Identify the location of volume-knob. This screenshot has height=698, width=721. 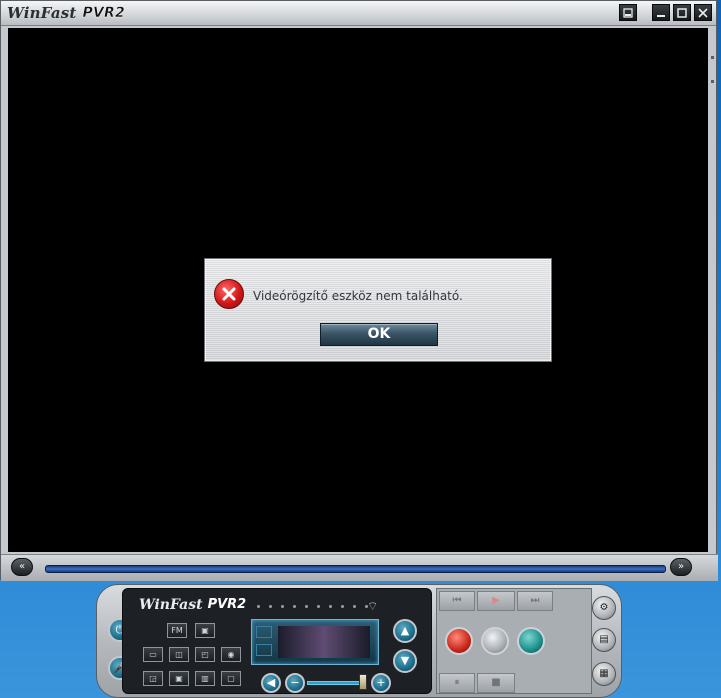
(363, 682).